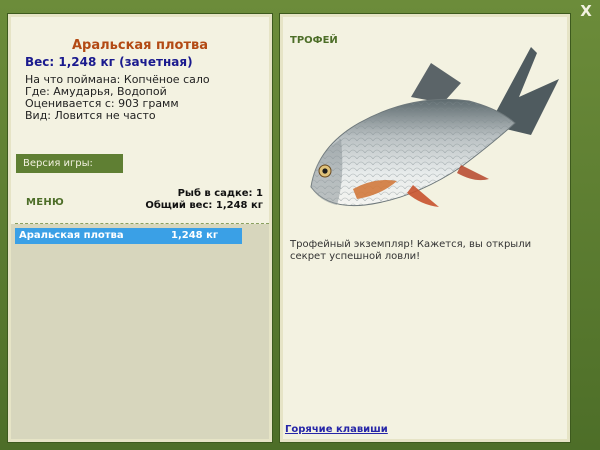  What do you see at coordinates (71, 235) in the screenshot?
I see `catch-item-name: Аральская плотва` at bounding box center [71, 235].